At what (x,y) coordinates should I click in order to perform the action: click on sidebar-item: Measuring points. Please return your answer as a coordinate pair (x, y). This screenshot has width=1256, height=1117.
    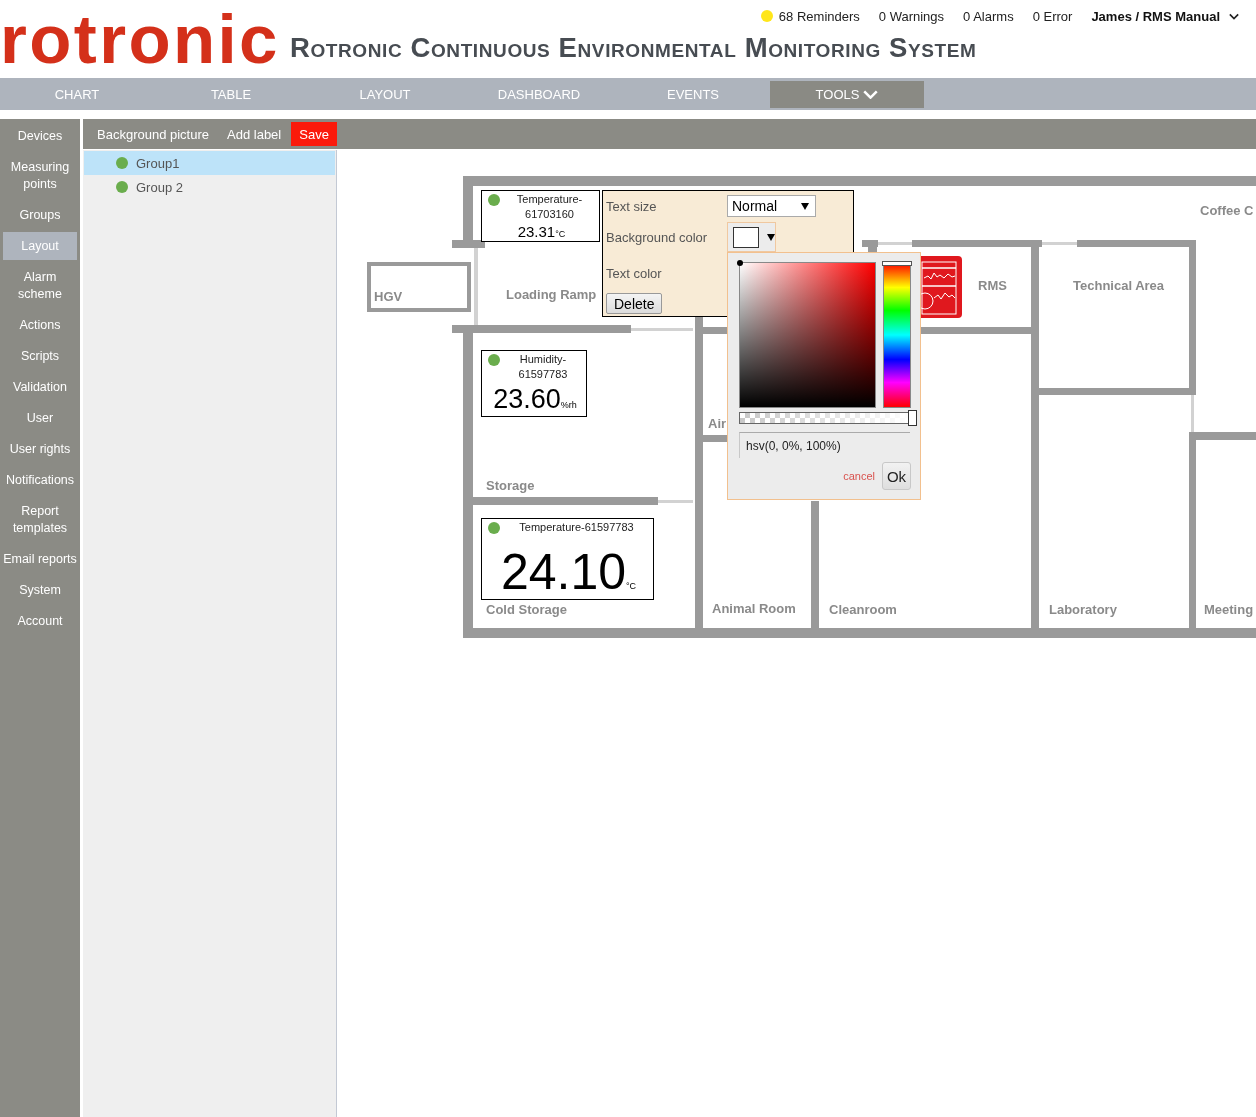
    Looking at the image, I should click on (40, 175).